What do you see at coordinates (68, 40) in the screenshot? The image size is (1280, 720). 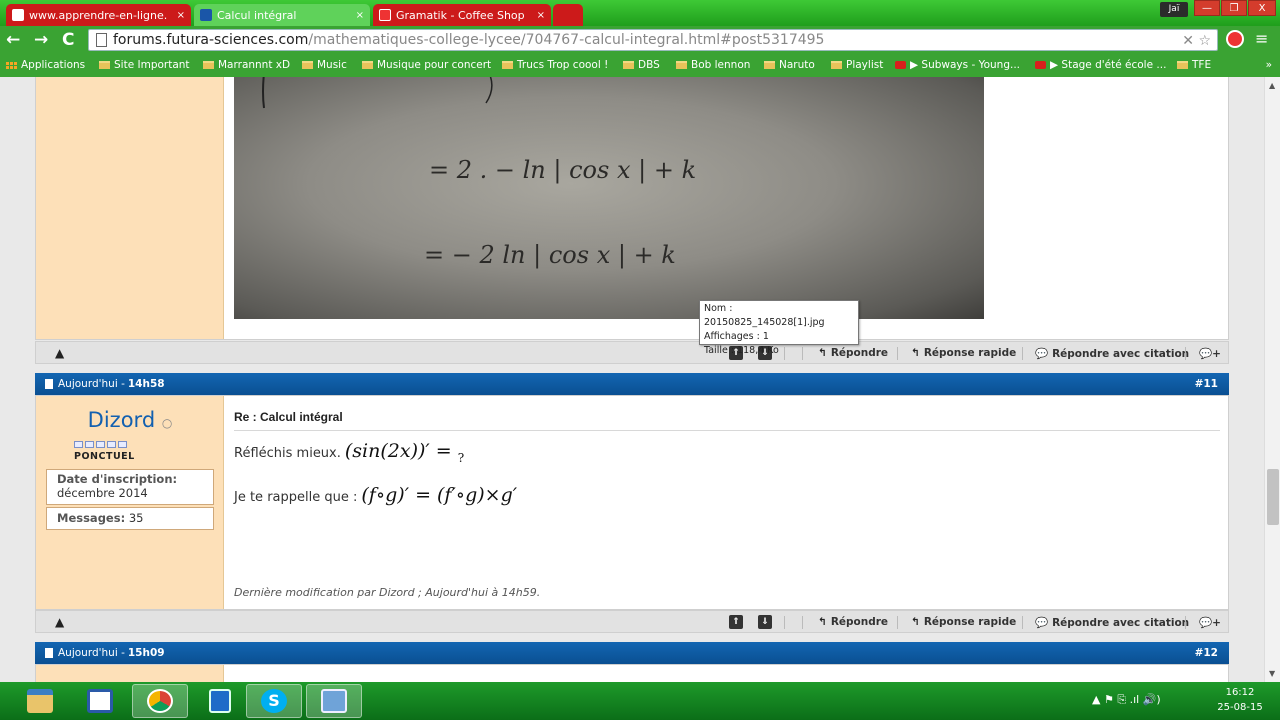 I see `reload-icon: C` at bounding box center [68, 40].